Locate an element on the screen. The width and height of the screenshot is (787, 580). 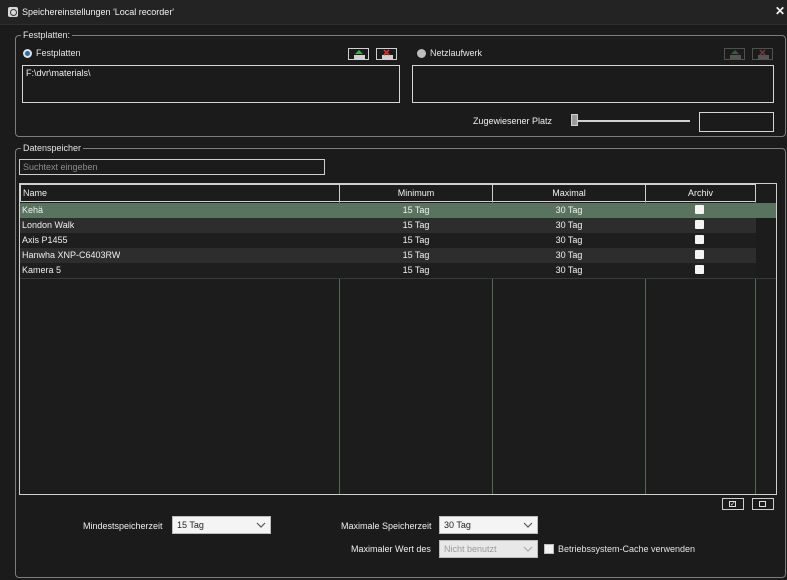
cell-name: Hanwha XNP-C6403RW is located at coordinates (71, 255).